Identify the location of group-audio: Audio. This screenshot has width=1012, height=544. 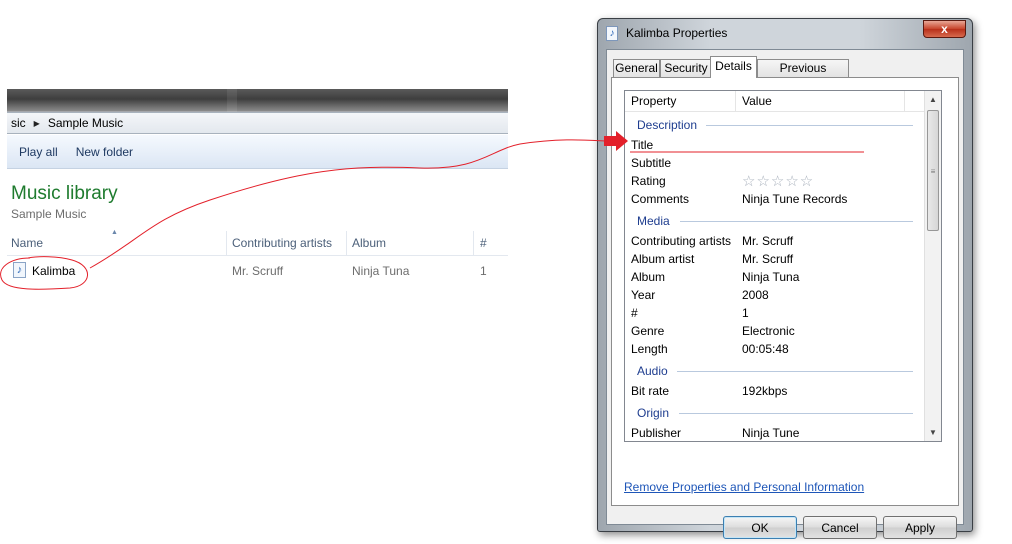
(652, 371).